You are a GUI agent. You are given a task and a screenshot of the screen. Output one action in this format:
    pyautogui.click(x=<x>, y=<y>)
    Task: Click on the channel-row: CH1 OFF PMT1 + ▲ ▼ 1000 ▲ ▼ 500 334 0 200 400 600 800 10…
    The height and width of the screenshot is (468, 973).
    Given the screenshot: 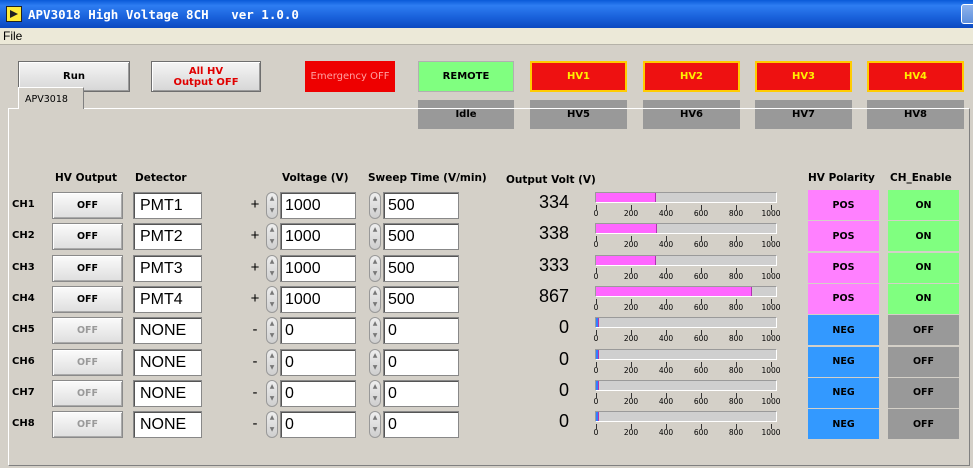 What is the action you would take?
    pyautogui.click(x=486, y=205)
    